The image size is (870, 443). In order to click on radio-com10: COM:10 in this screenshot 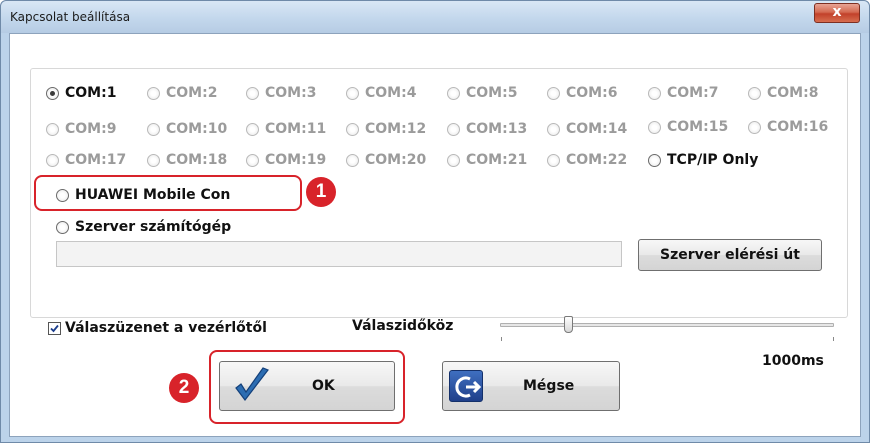, I will do `click(187, 129)`.